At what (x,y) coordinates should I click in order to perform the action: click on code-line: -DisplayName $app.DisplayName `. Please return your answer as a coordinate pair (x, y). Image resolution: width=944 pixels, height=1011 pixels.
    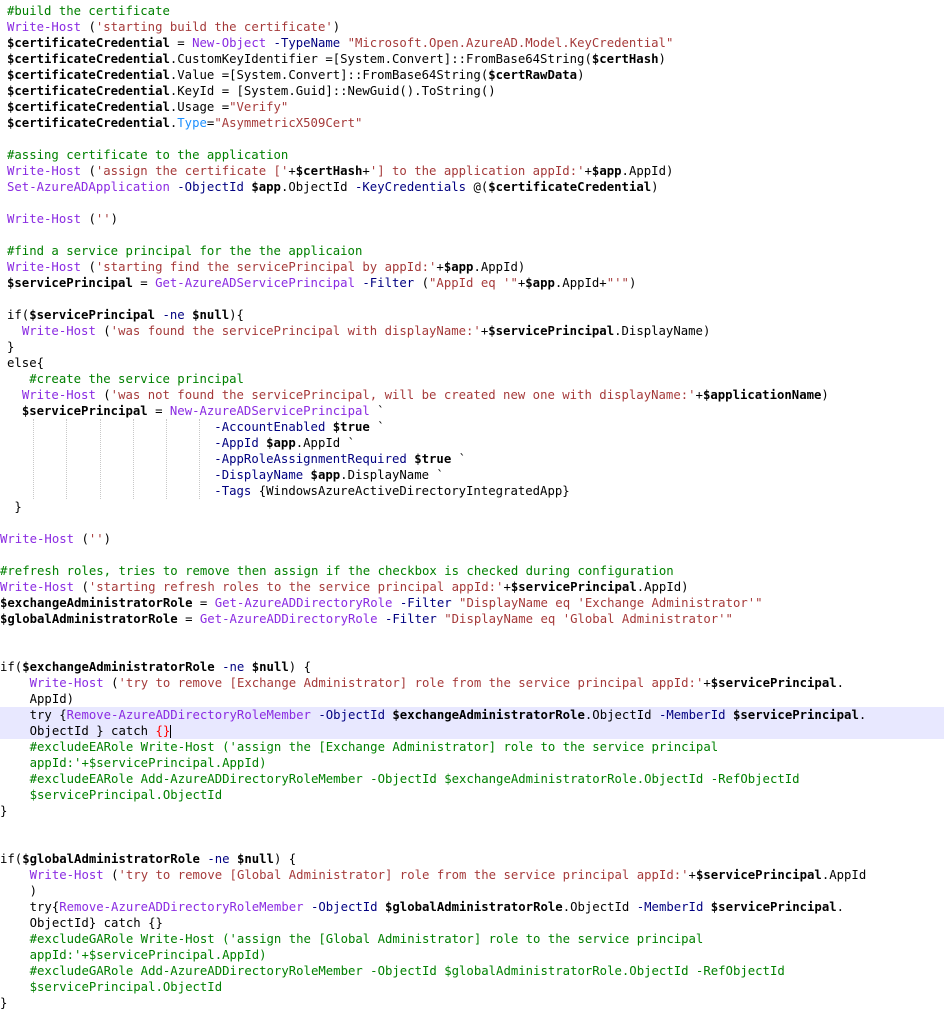
    Looking at the image, I should click on (472, 475).